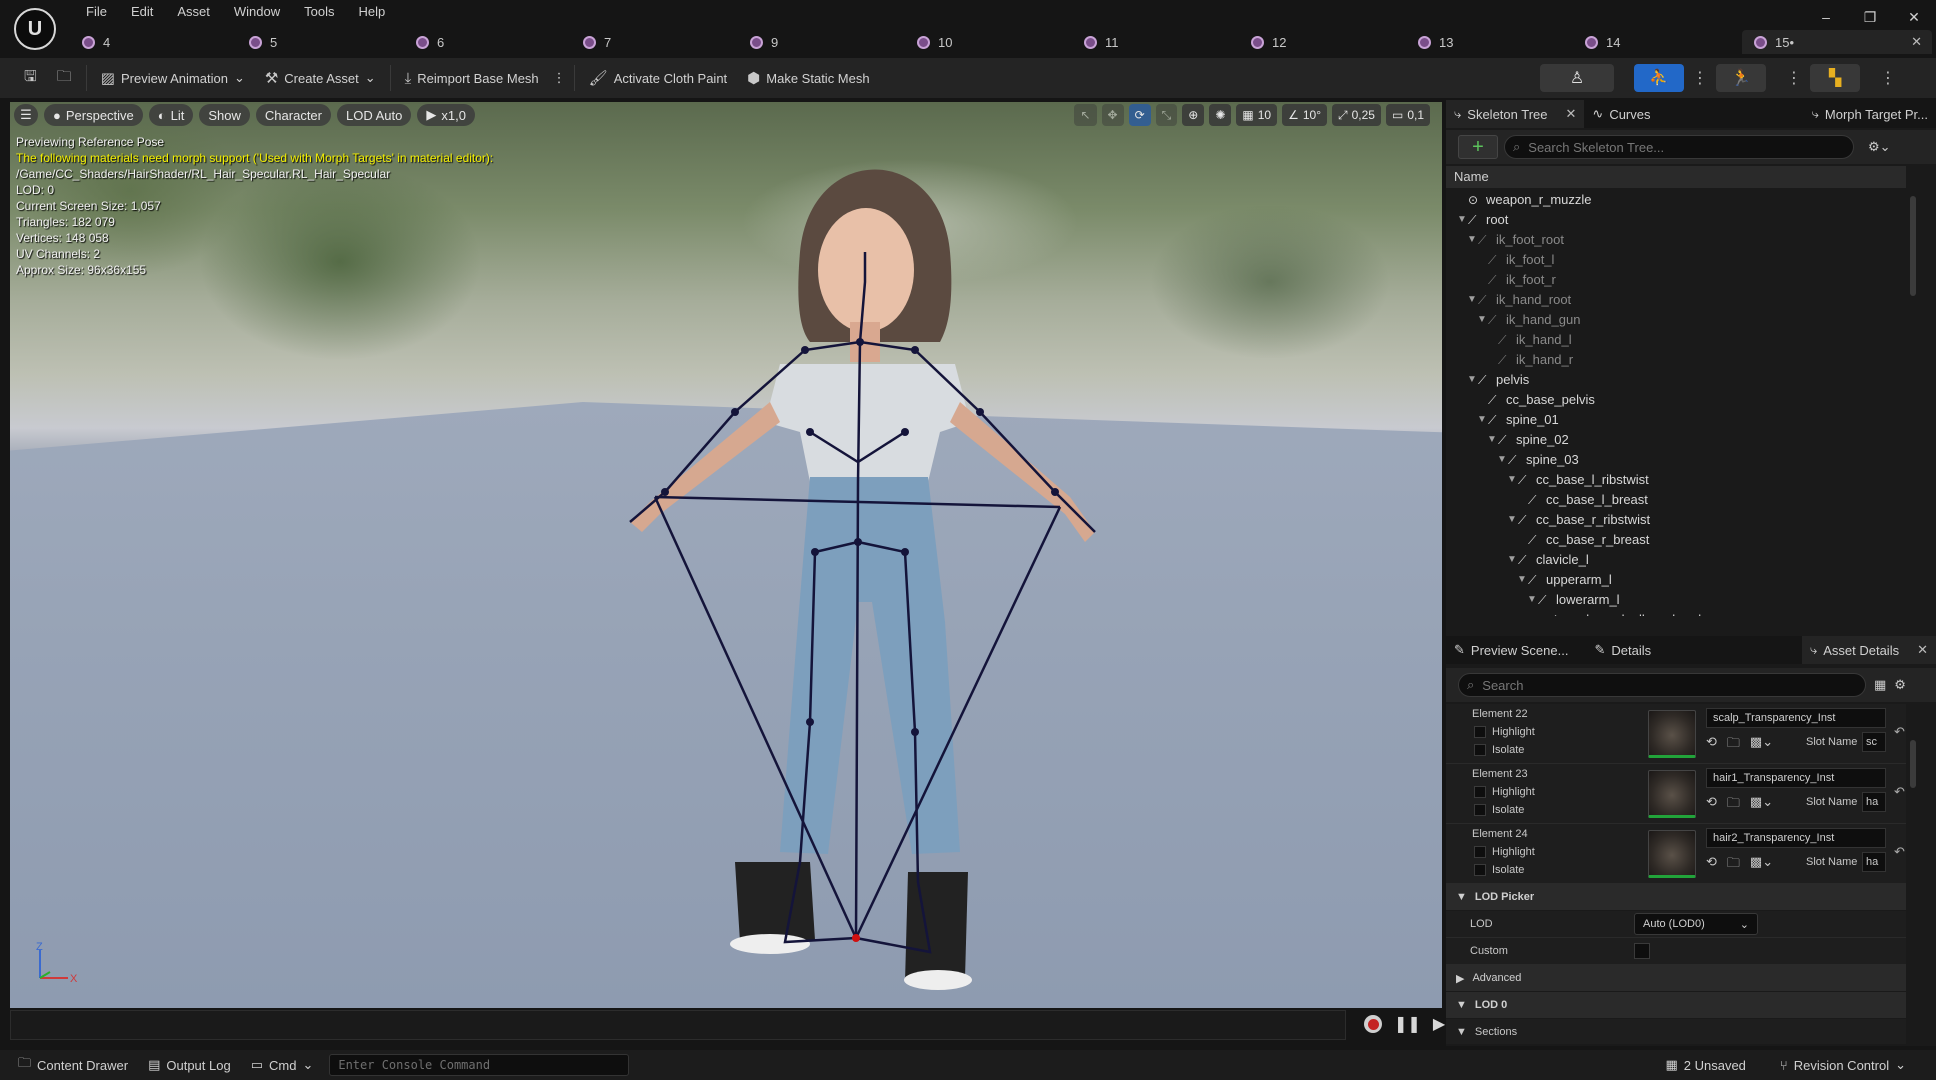 This screenshot has width=1936, height=1080. Describe the element at coordinates (472, 78) in the screenshot. I see `reimport-base-mesh-button: ⤓ Reimport Base Mesh` at that location.